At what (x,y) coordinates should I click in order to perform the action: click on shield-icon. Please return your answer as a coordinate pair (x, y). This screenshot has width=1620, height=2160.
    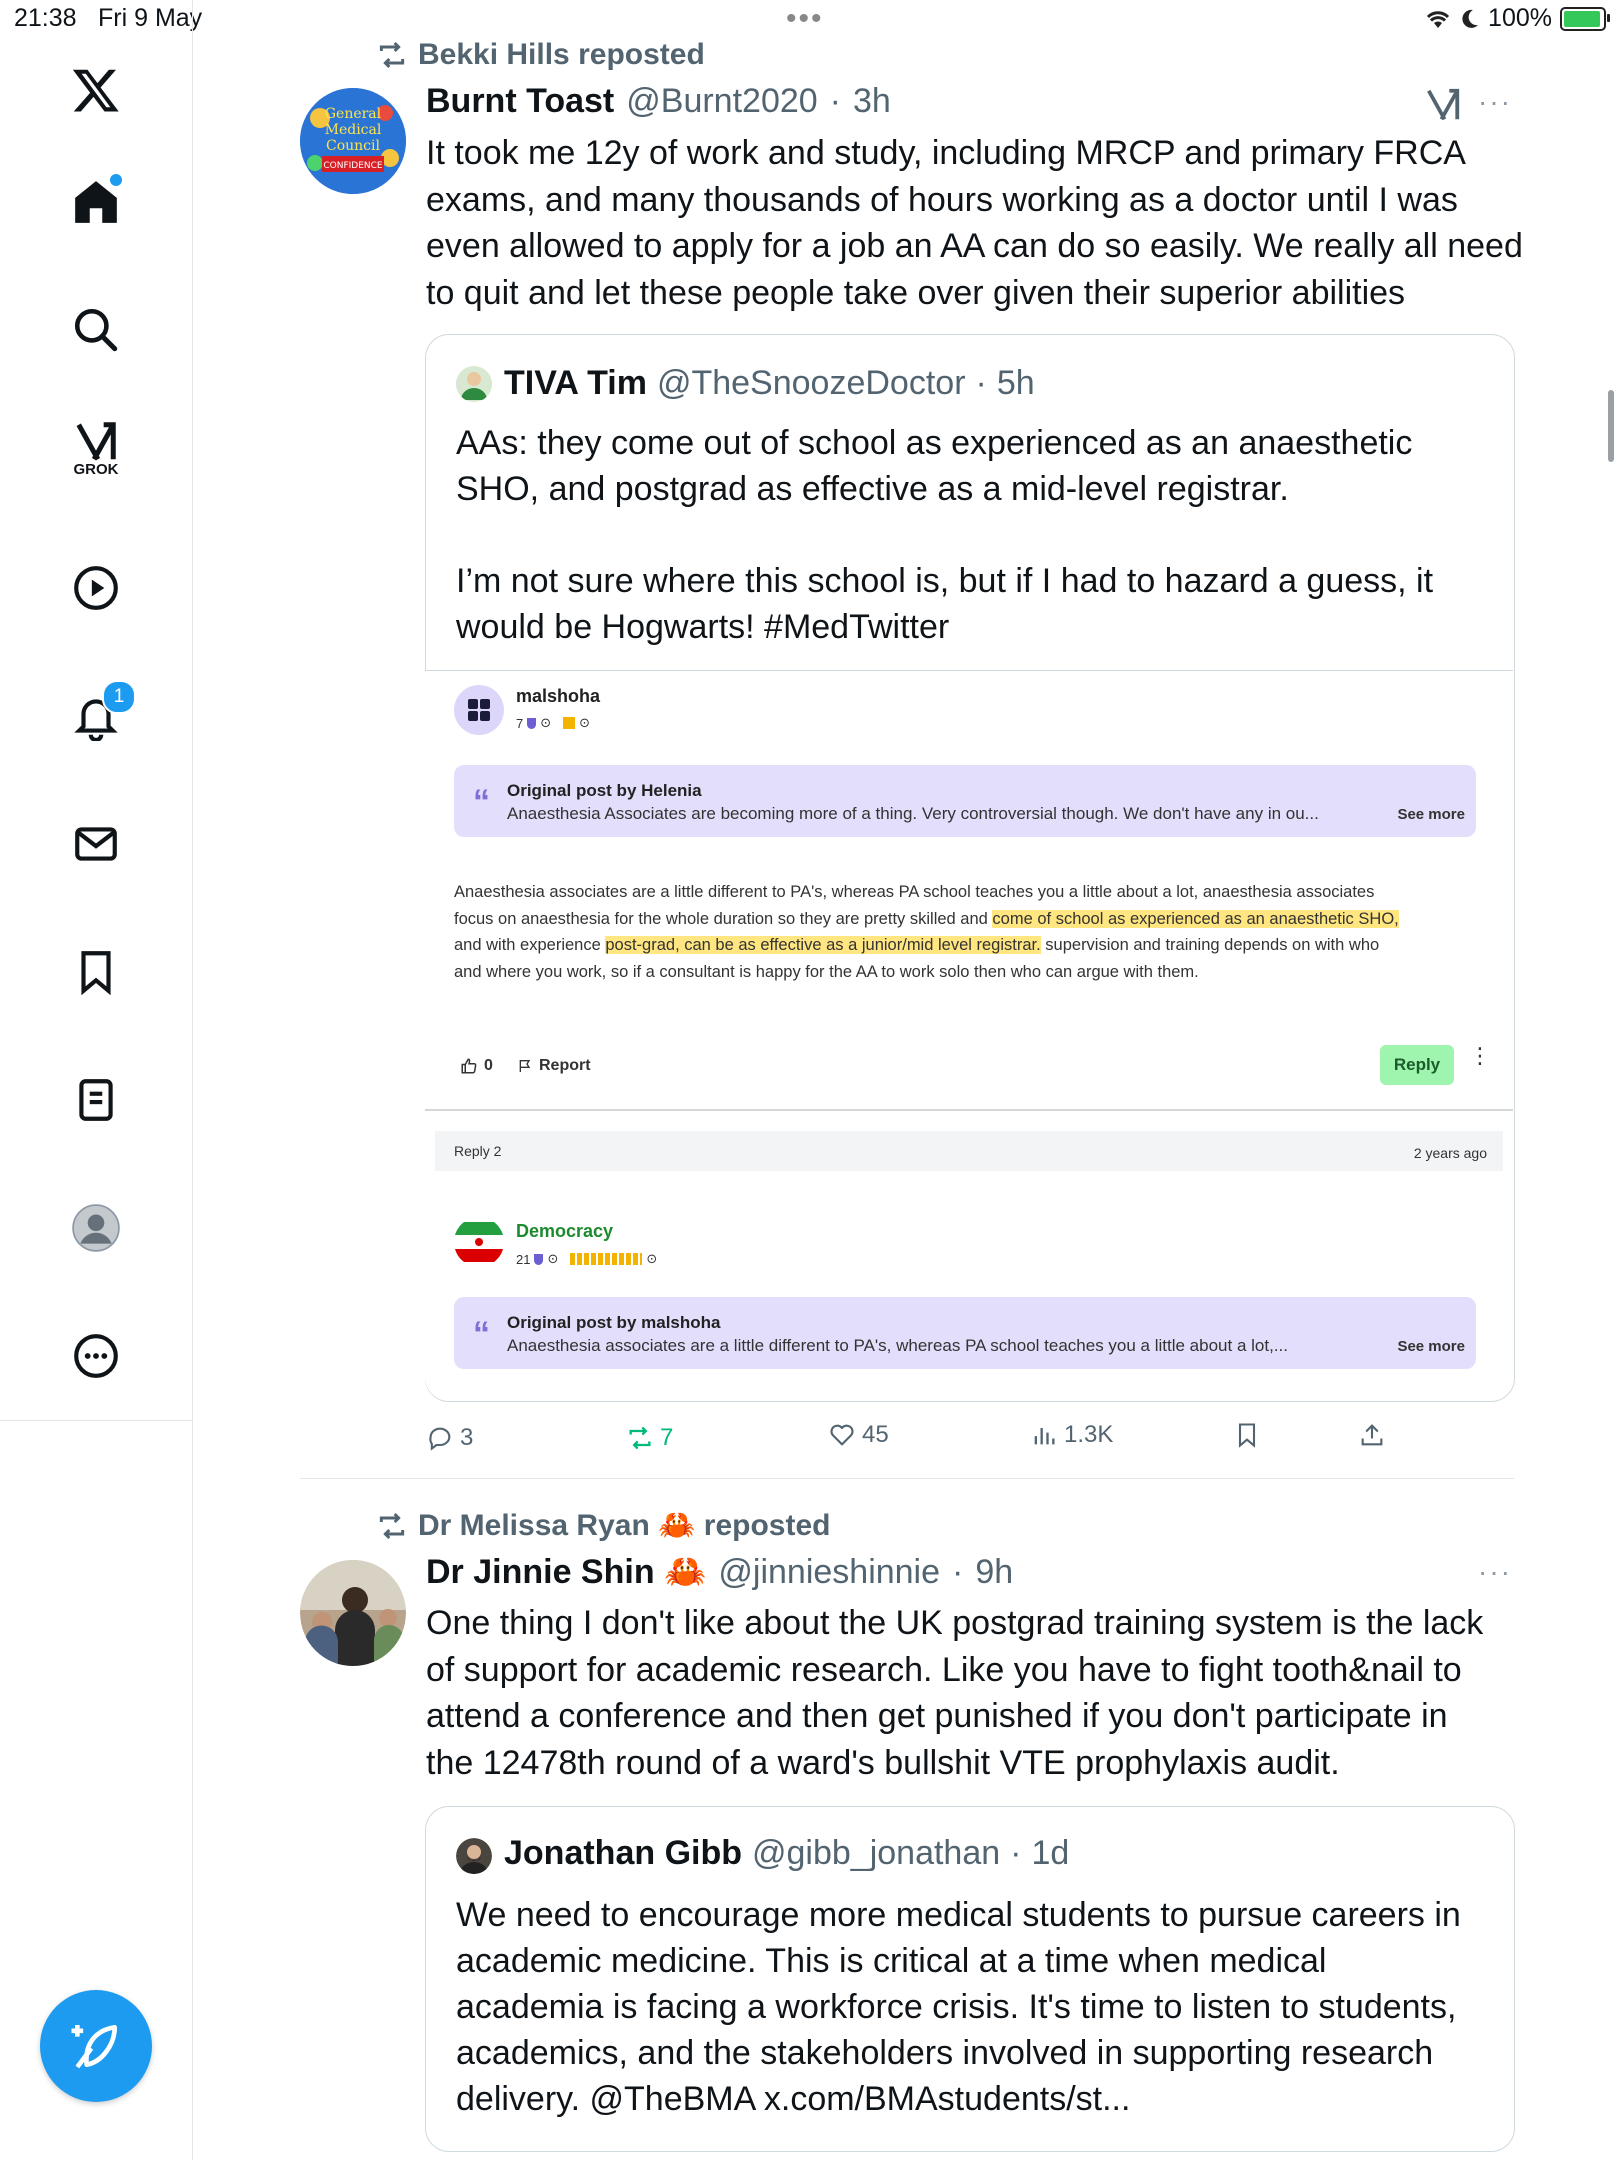
    Looking at the image, I should click on (532, 723).